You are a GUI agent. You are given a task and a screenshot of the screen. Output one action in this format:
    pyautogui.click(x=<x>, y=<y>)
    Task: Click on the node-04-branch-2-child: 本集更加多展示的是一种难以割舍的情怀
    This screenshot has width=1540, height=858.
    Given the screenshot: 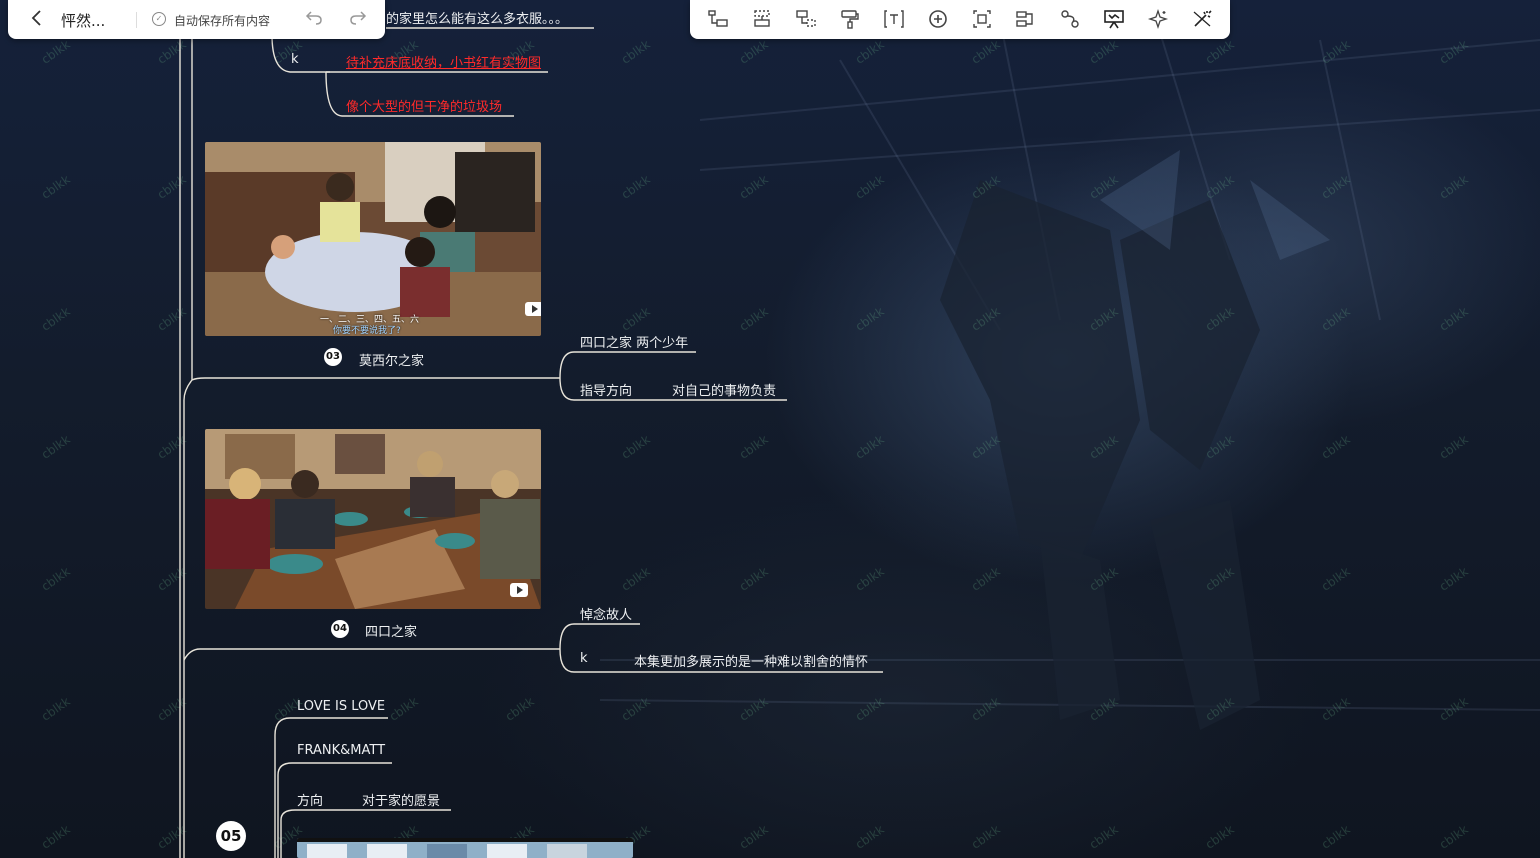 What is the action you would take?
    pyautogui.click(x=751, y=660)
    